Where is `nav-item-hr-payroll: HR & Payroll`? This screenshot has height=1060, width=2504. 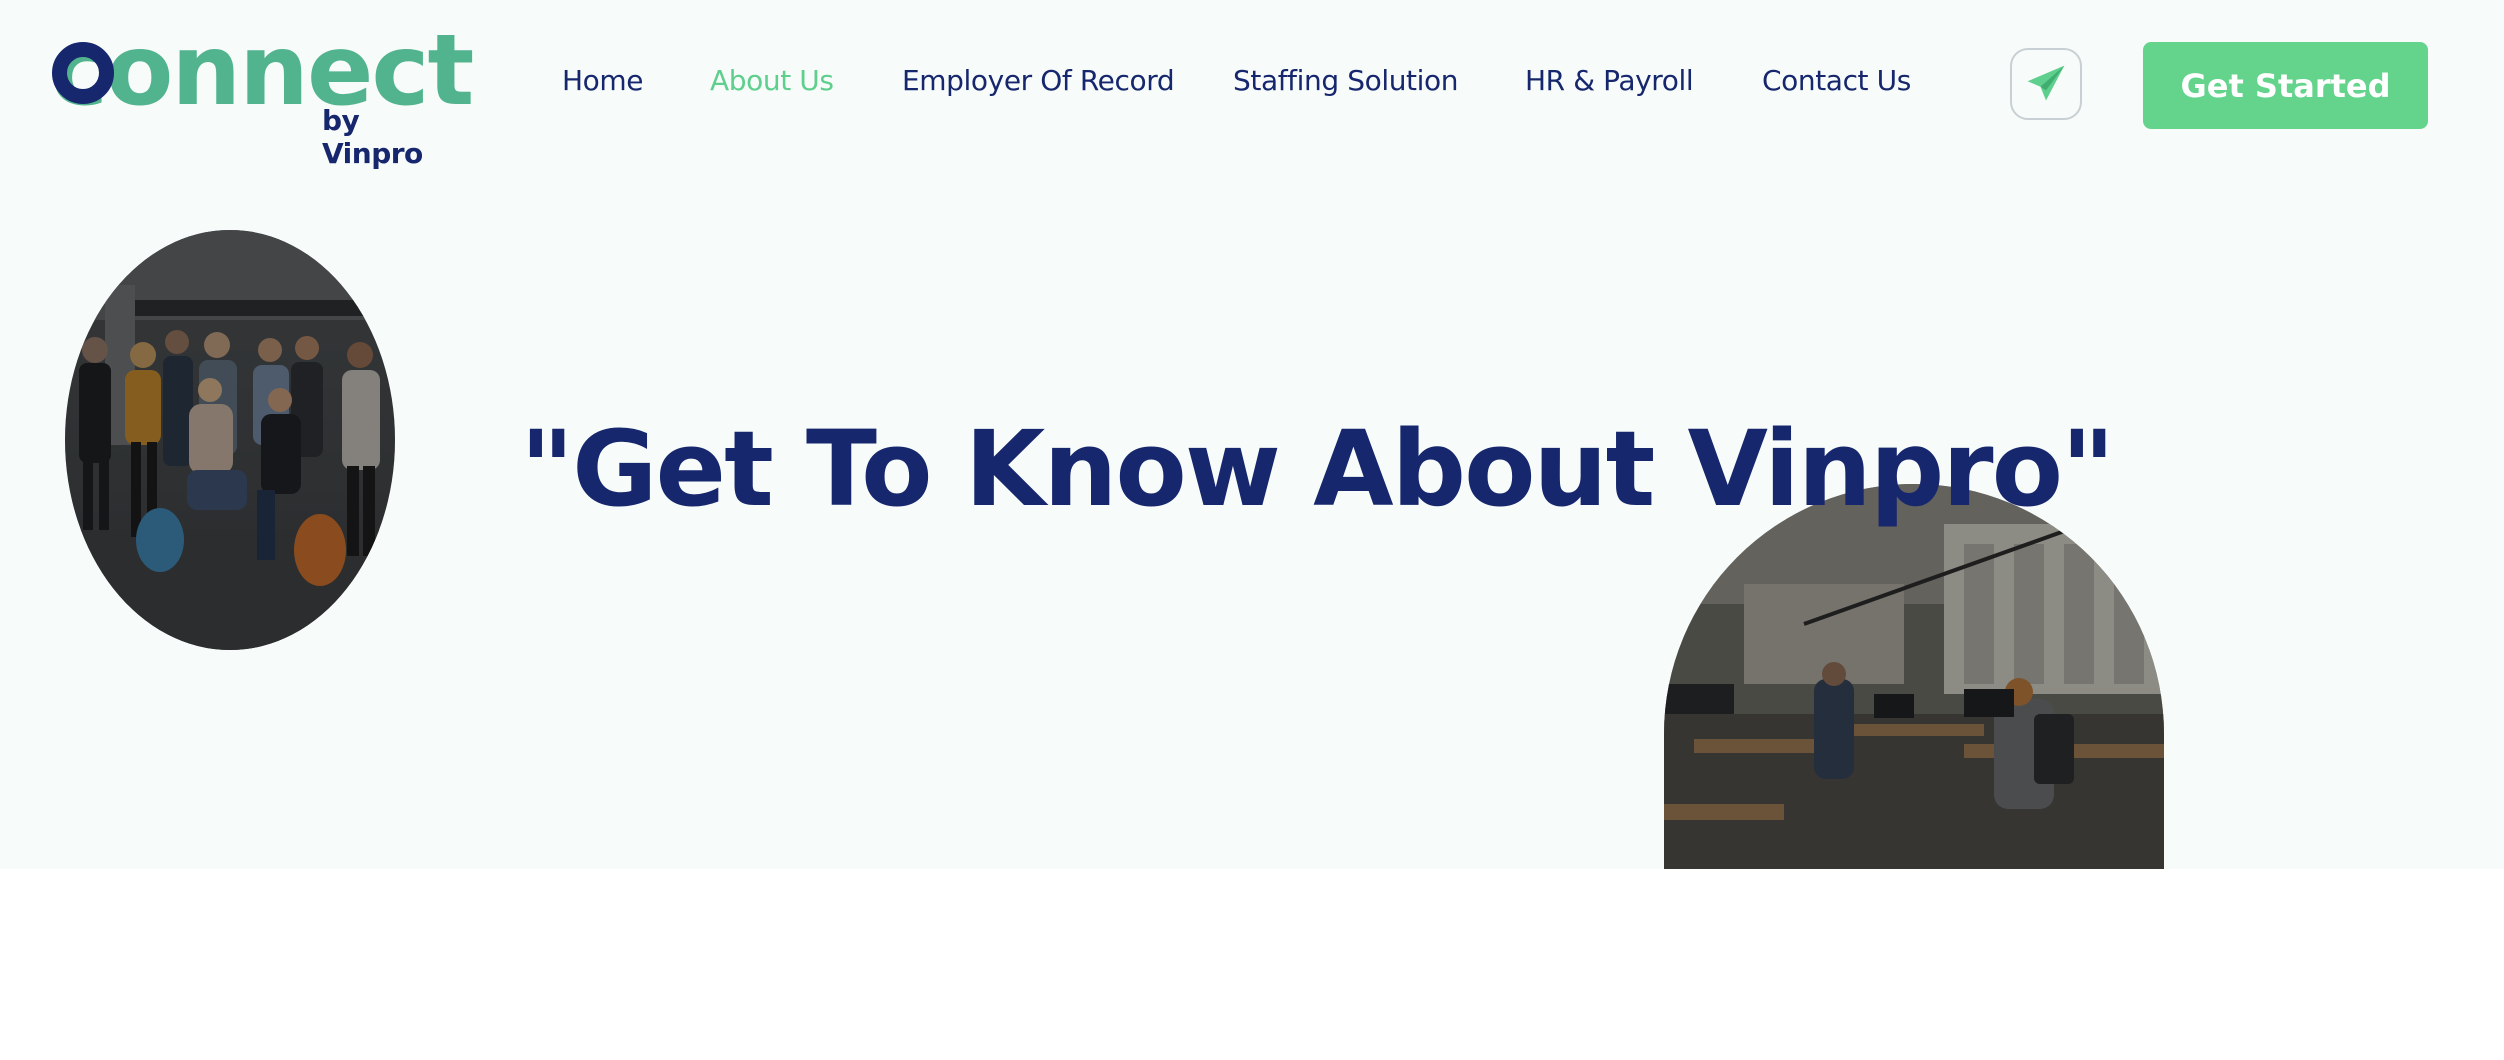 nav-item-hr-payroll: HR & Payroll is located at coordinates (1609, 80).